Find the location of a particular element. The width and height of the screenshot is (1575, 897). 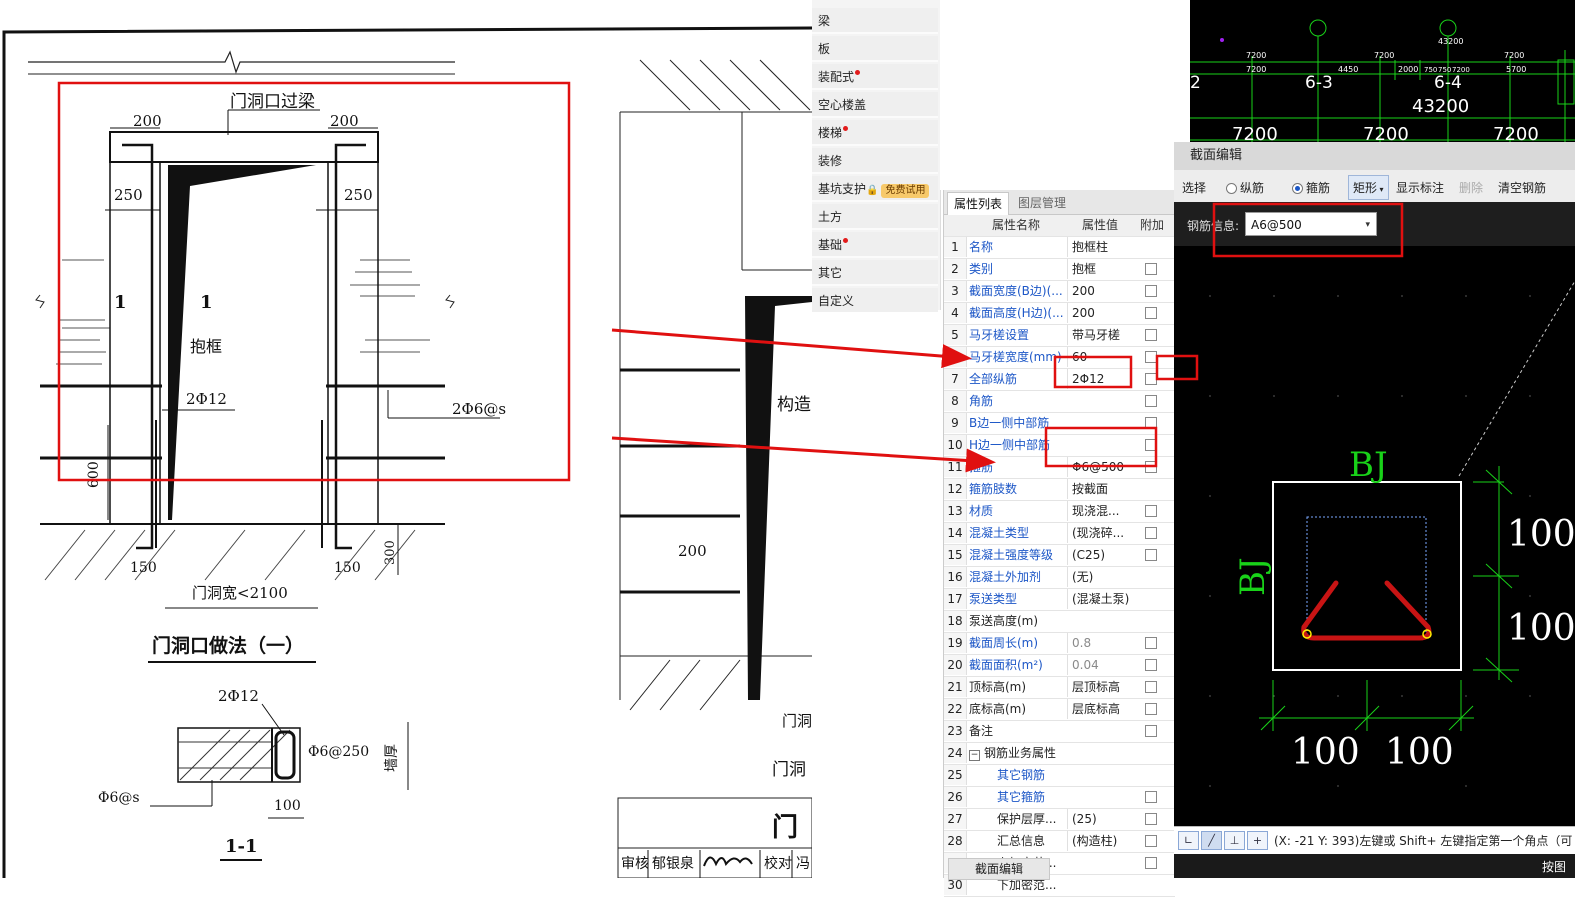

property-row: 20 截面面积(m²) 0.04 is located at coordinates (1059, 666).